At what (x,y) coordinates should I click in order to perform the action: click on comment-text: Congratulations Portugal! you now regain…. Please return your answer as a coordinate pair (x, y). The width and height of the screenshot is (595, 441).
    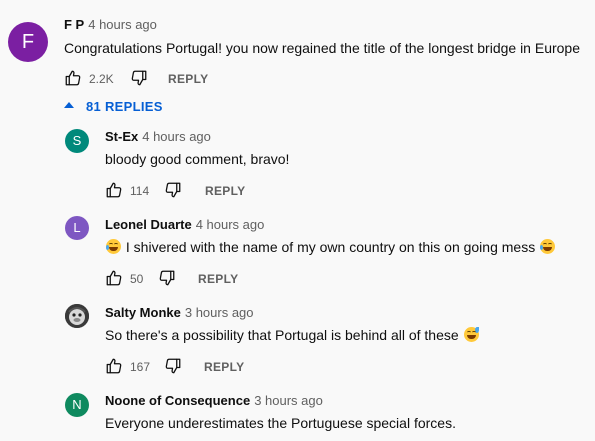
    Looking at the image, I should click on (322, 48).